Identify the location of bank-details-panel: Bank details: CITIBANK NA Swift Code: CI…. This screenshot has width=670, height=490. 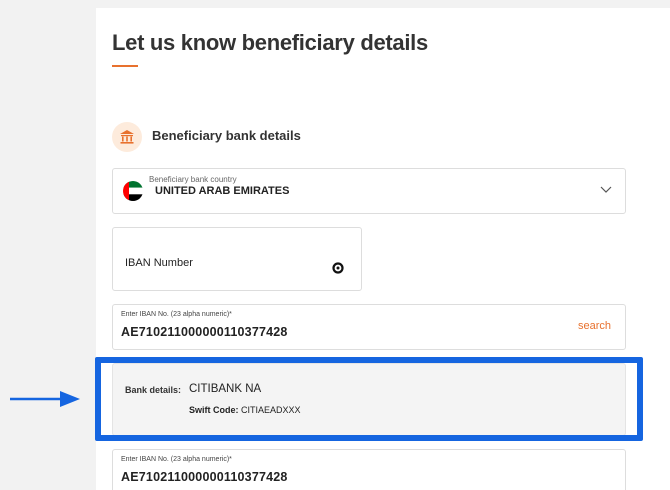
(369, 399).